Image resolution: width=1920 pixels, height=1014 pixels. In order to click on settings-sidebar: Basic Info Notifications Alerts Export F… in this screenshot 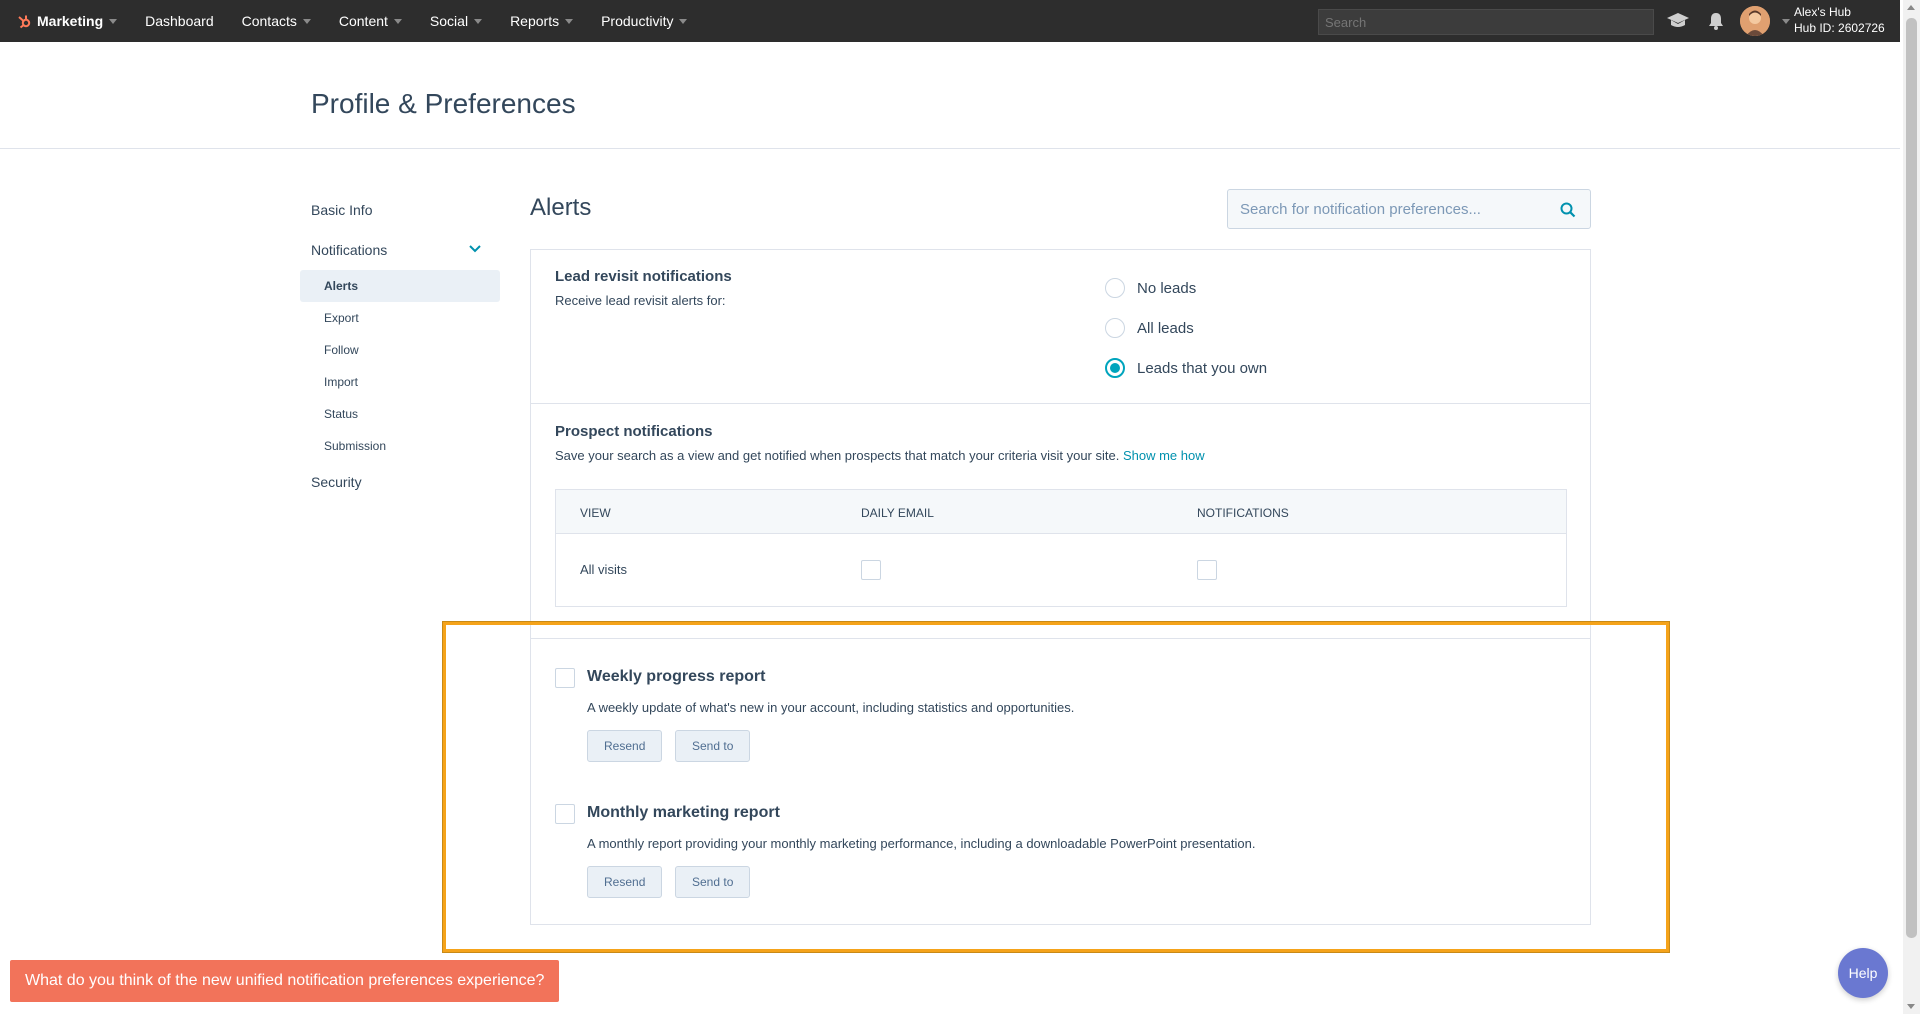, I will do `click(400, 346)`.